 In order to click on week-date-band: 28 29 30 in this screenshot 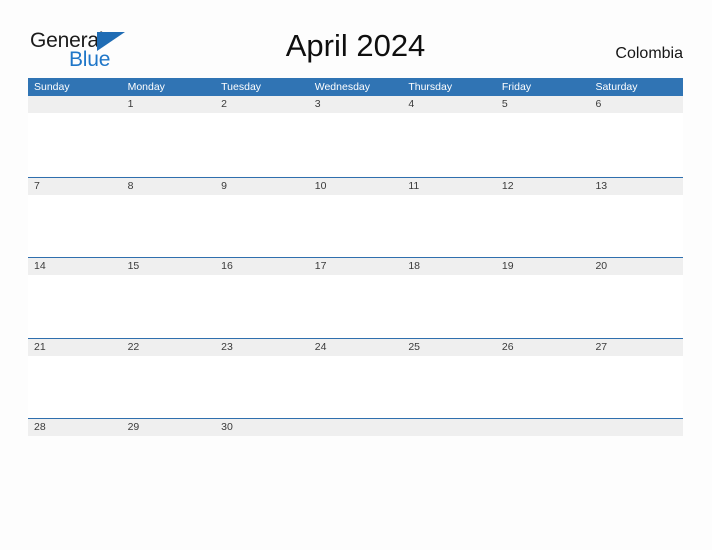, I will do `click(355, 427)`.